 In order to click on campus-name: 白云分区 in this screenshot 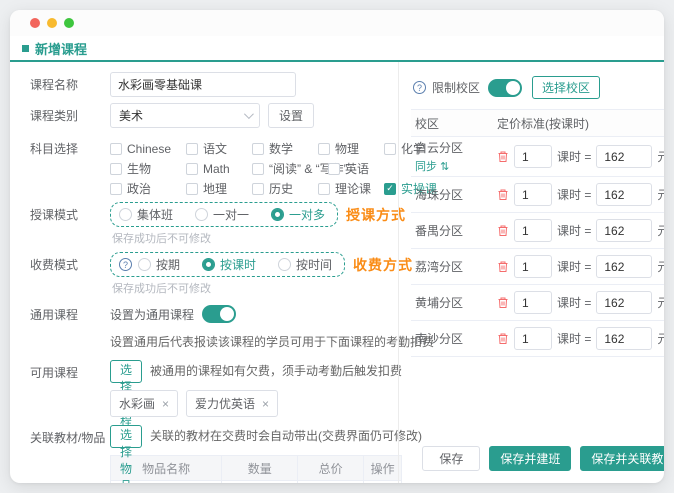, I will do `click(439, 148)`.